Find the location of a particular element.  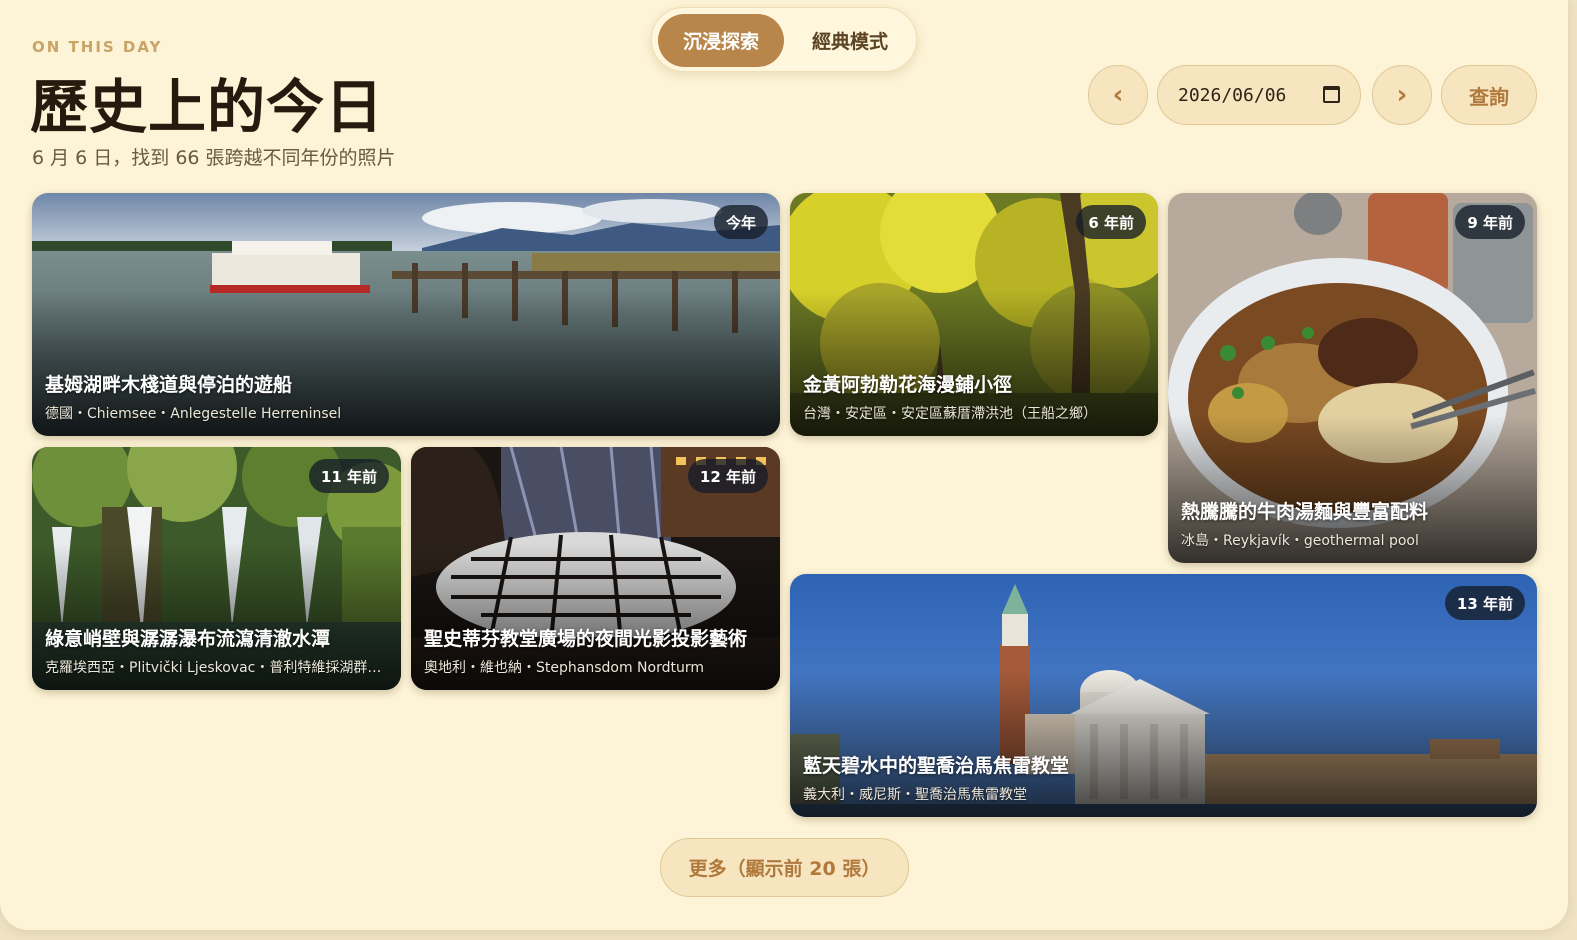

card-location: 台灣・安定區・安定區蘇厝滯洪池（王船之鄉） is located at coordinates (950, 414).